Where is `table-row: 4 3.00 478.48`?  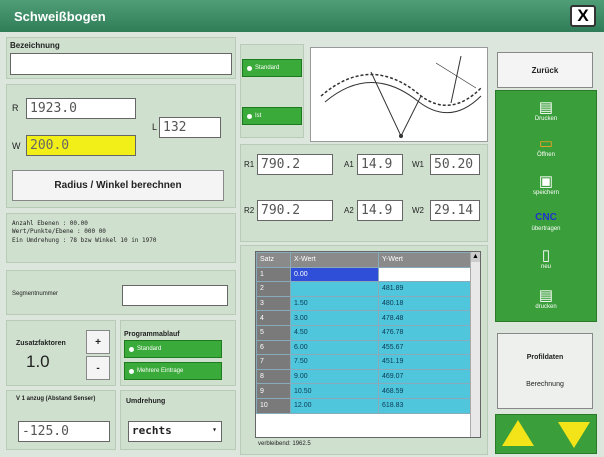
table-row: 4 3.00 478.48 is located at coordinates (364, 318).